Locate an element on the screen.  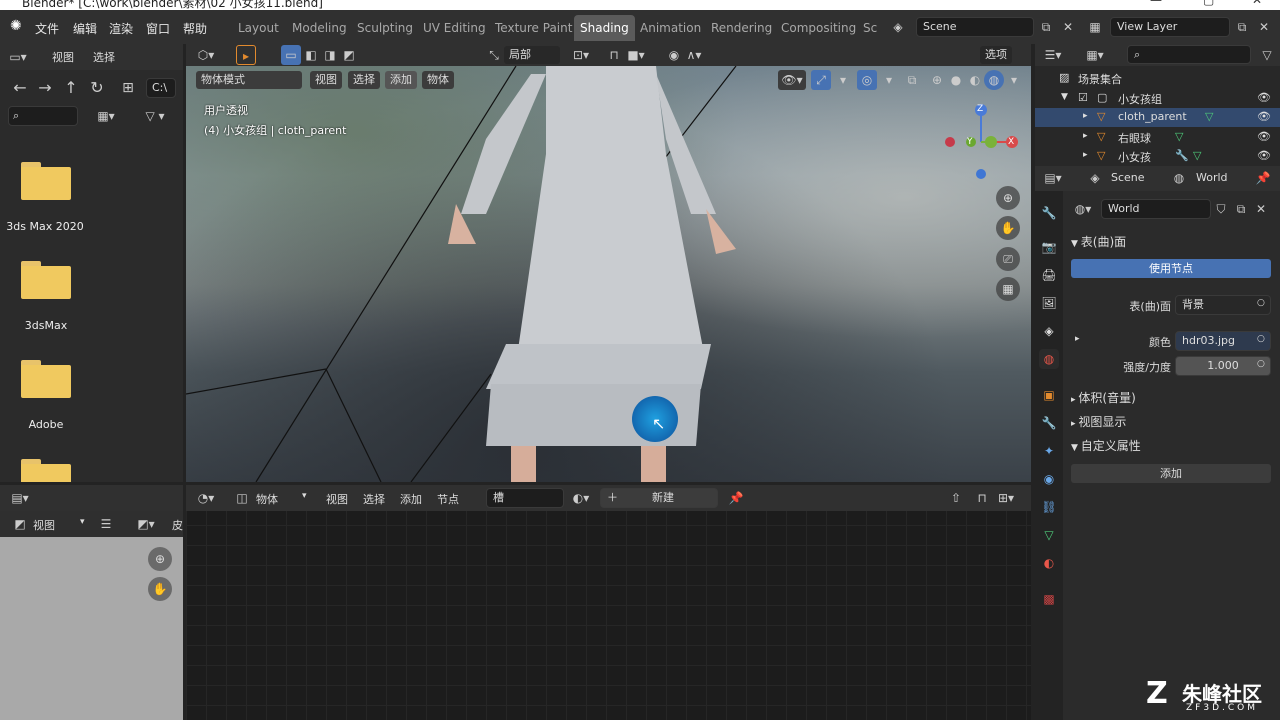
tab-layout: Layout is located at coordinates (258, 28).